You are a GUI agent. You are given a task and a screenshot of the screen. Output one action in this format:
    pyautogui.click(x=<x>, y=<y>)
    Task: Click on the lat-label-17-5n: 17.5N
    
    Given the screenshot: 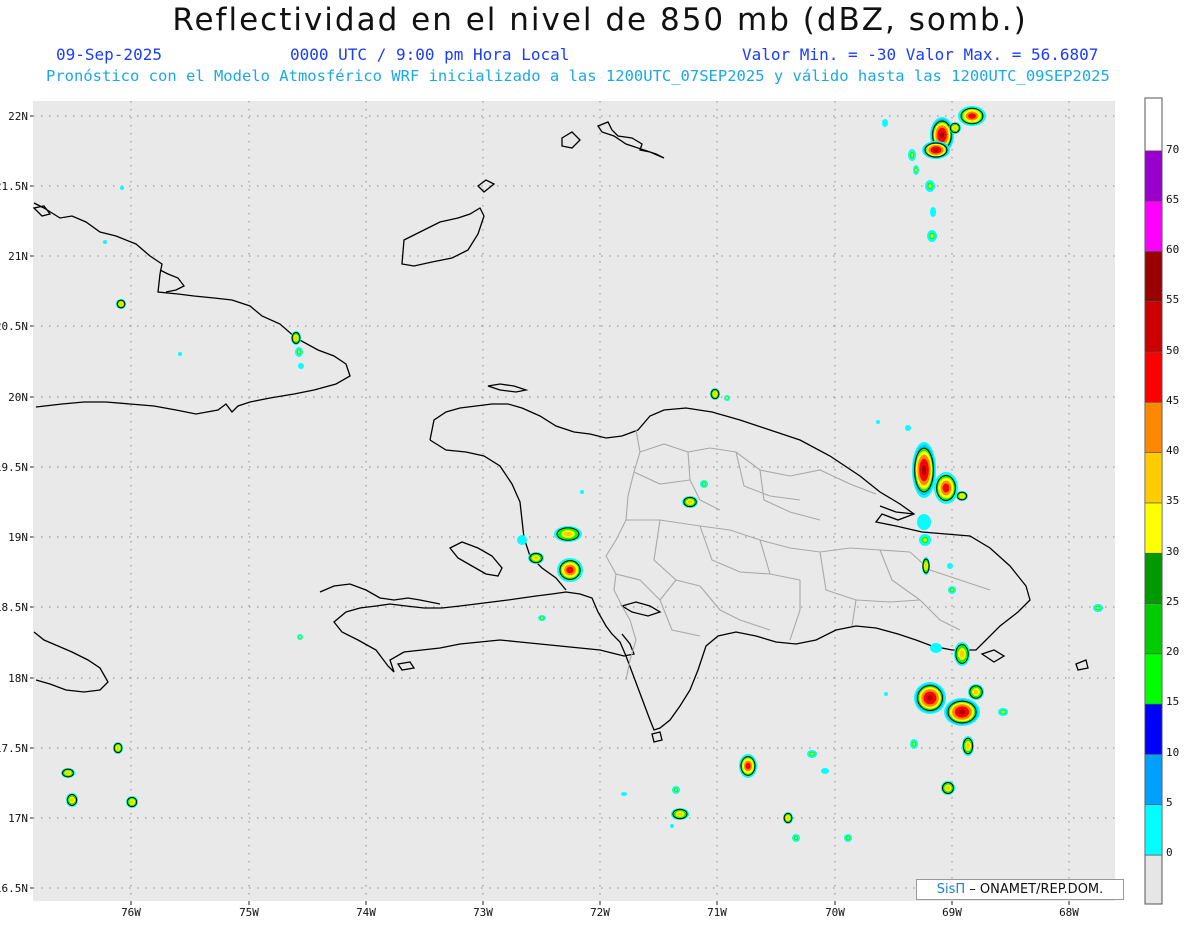 What is the action you would take?
    pyautogui.click(x=14, y=748)
    